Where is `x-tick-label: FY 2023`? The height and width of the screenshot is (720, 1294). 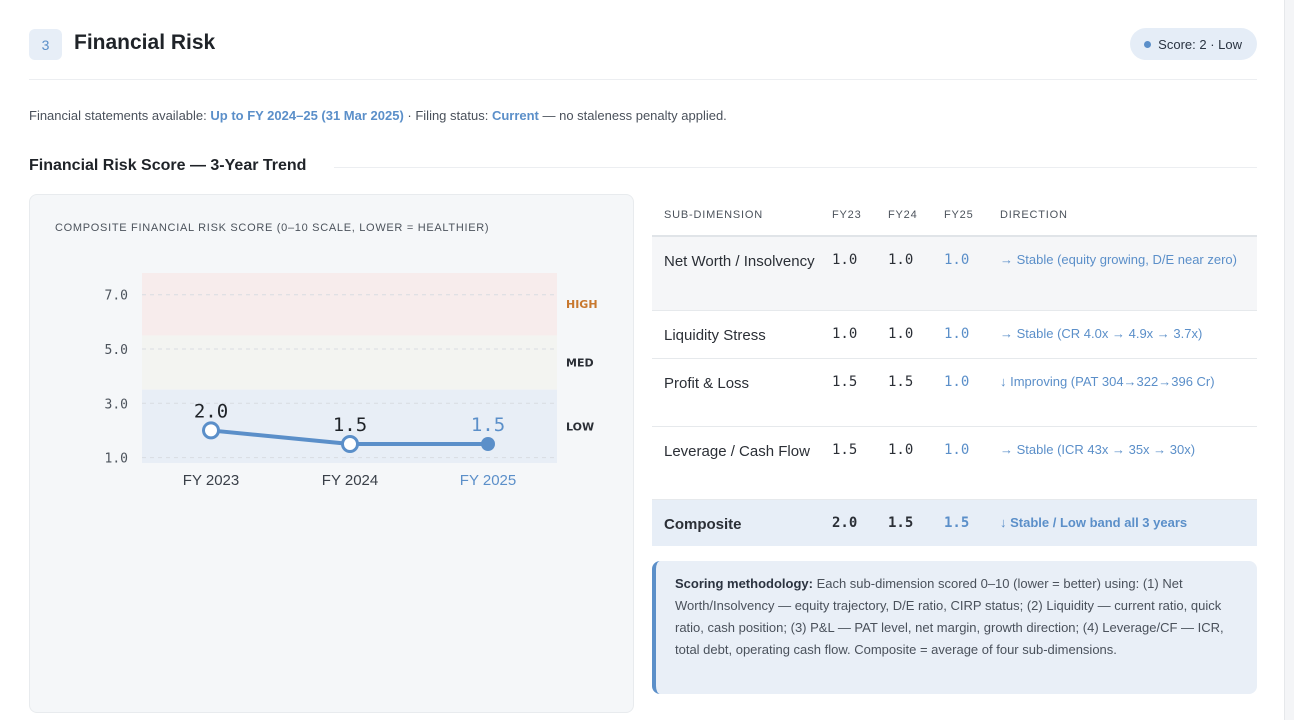
x-tick-label: FY 2023 is located at coordinates (211, 480).